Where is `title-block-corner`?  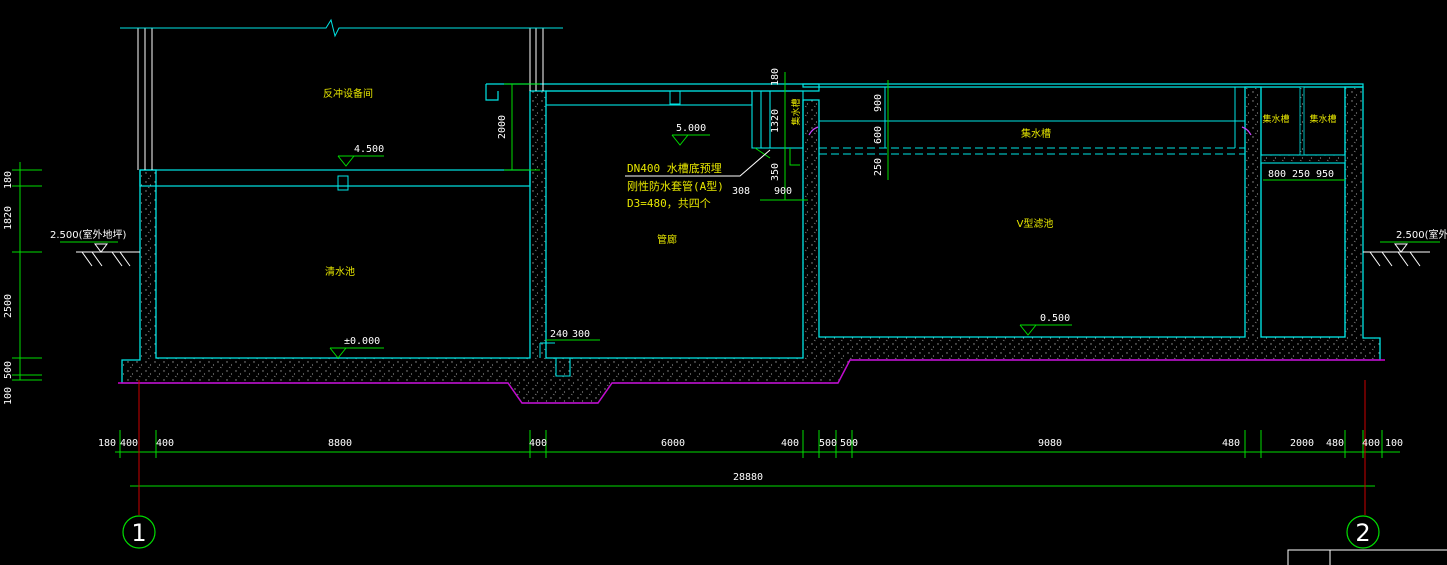 title-block-corner is located at coordinates (1367, 557).